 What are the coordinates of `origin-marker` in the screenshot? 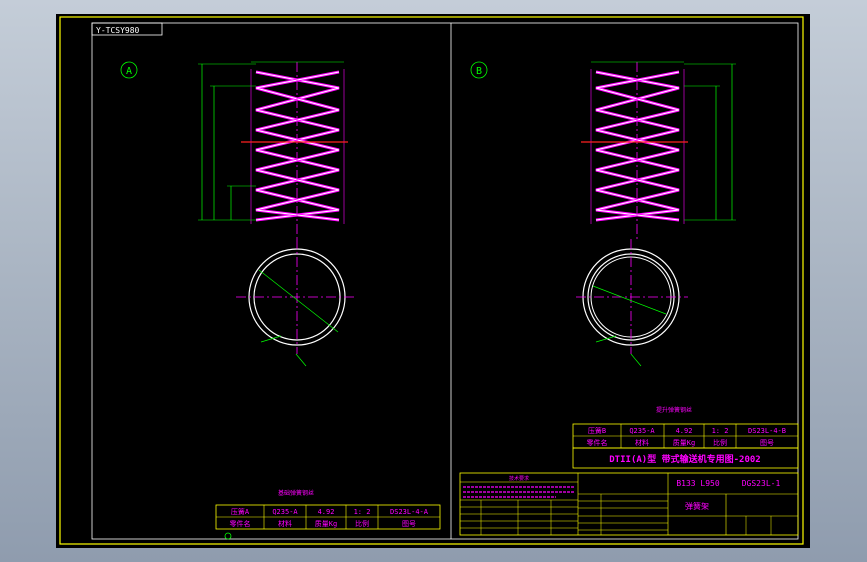 It's located at (228, 536).